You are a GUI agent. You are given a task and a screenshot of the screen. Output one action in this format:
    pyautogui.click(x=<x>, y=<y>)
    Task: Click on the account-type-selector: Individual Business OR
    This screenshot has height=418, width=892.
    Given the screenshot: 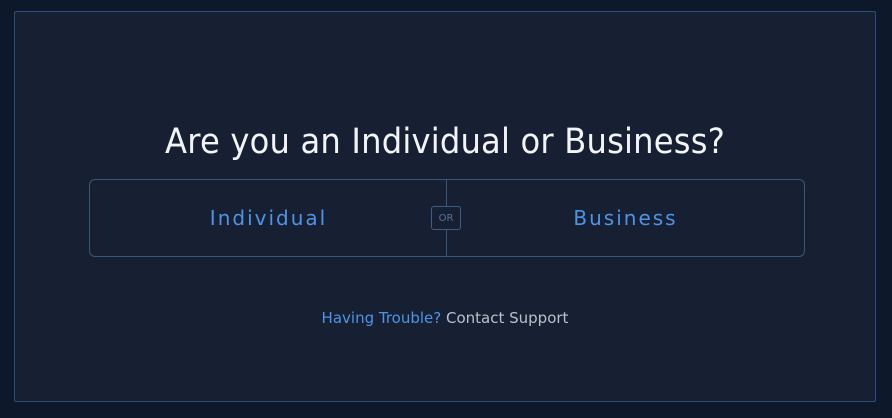 What is the action you would take?
    pyautogui.click(x=447, y=218)
    